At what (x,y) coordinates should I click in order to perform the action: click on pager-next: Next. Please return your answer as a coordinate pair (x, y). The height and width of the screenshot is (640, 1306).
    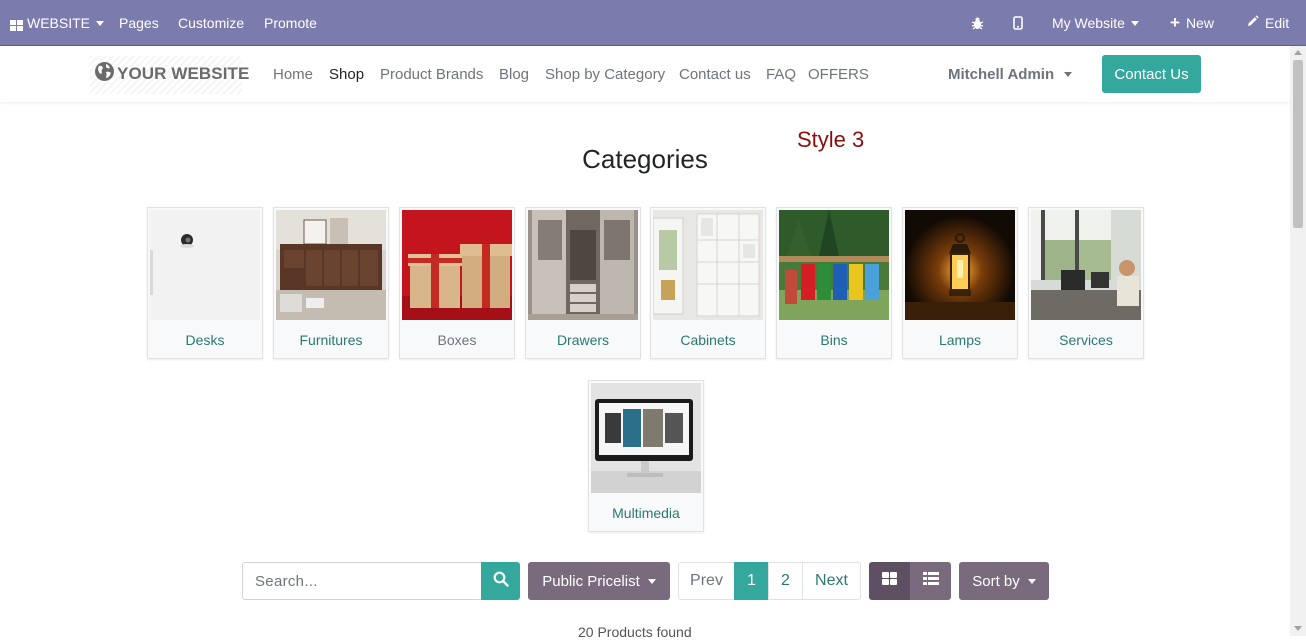
    Looking at the image, I should click on (831, 581).